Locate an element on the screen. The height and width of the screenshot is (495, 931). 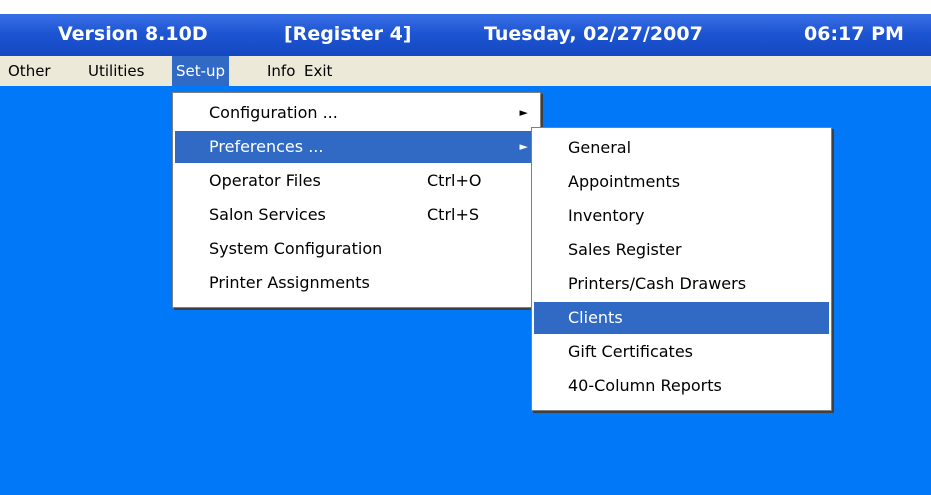
submenu-item-gift-certificates: Gift Certificates is located at coordinates (681, 352).